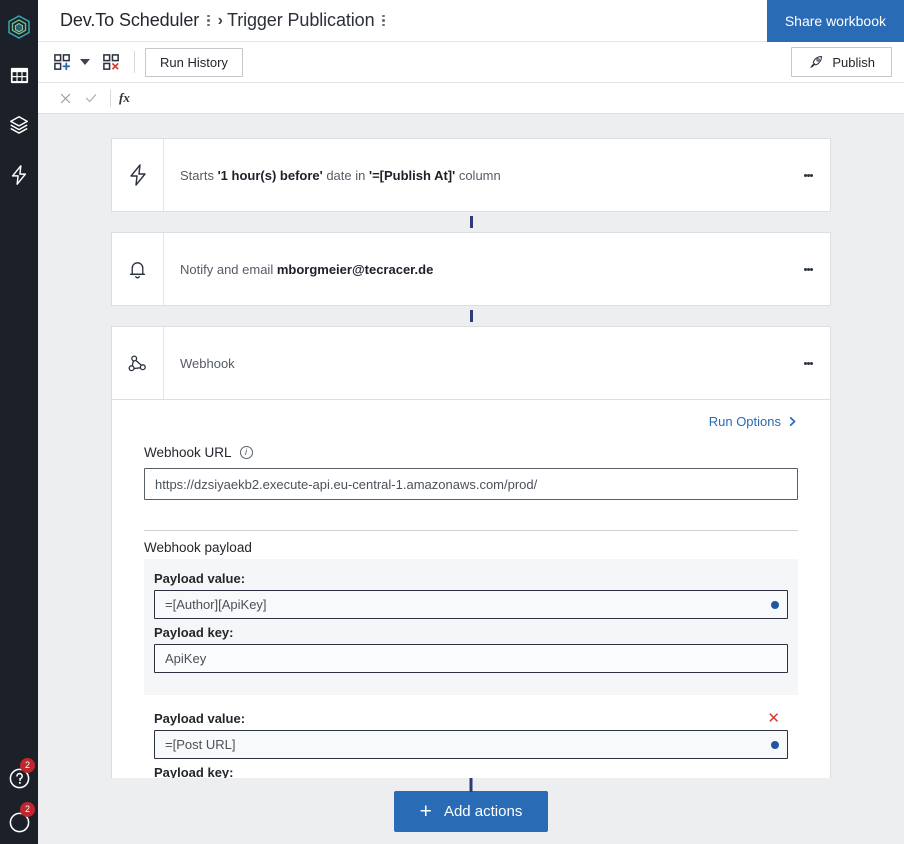  What do you see at coordinates (198, 547) in the screenshot?
I see `webhook-payload-title: Webhook payload` at bounding box center [198, 547].